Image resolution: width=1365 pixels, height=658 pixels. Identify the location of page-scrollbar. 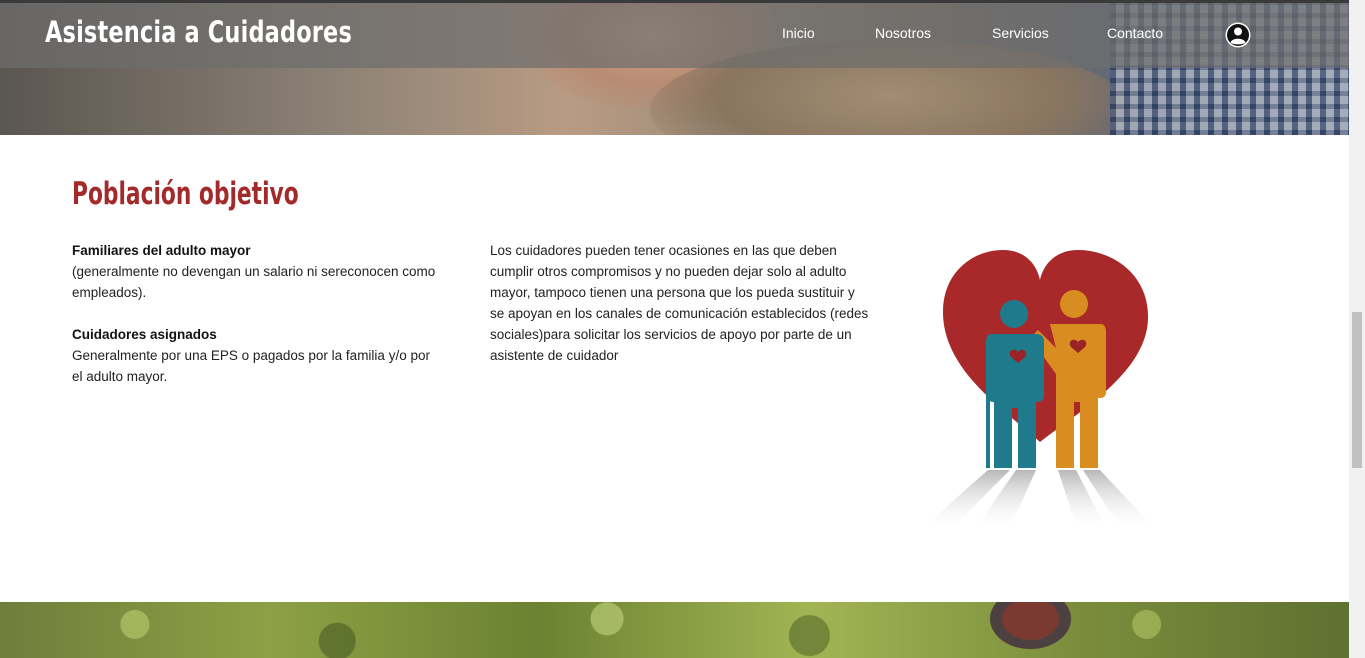
(1357, 329).